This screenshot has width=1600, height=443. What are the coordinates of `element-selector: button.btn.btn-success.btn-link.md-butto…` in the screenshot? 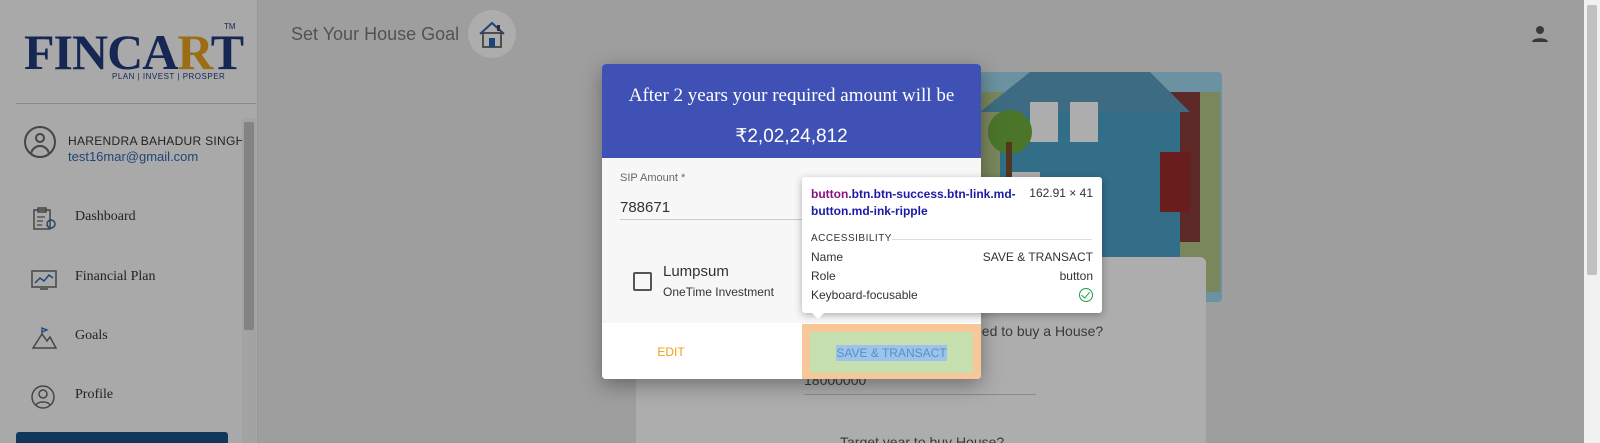 It's located at (913, 202).